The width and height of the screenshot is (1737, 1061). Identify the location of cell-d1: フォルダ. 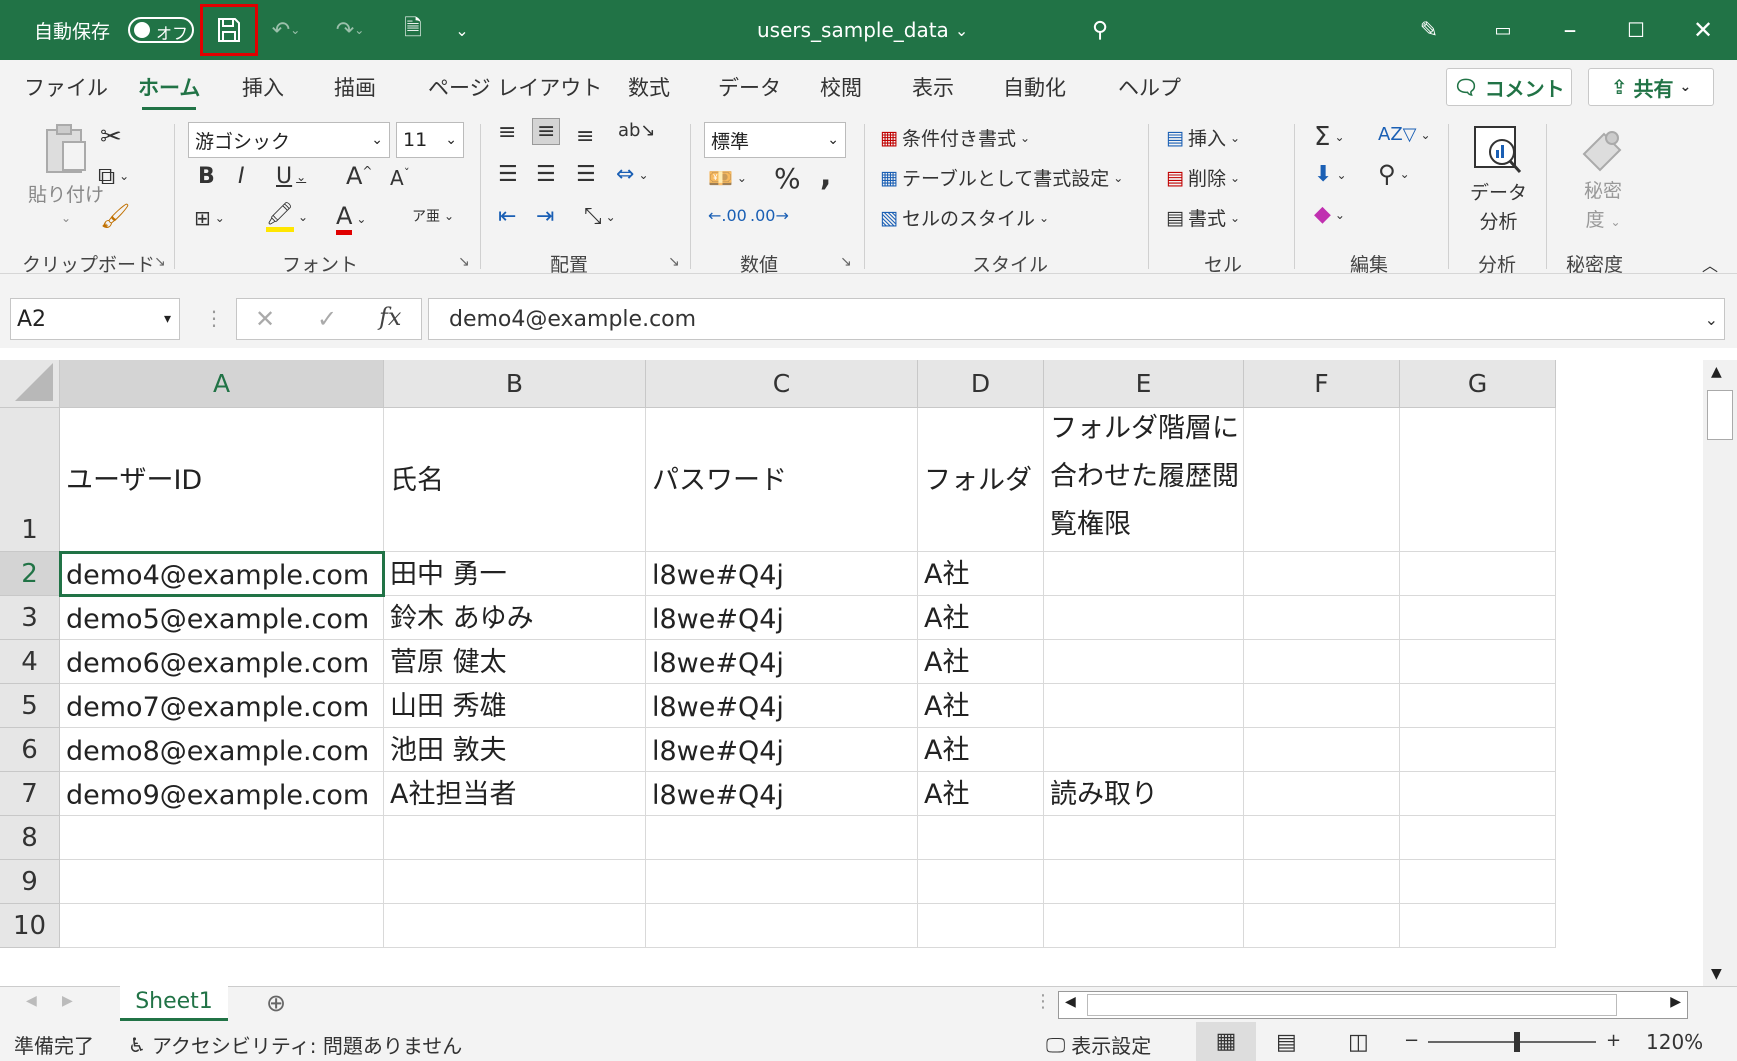
(981, 480).